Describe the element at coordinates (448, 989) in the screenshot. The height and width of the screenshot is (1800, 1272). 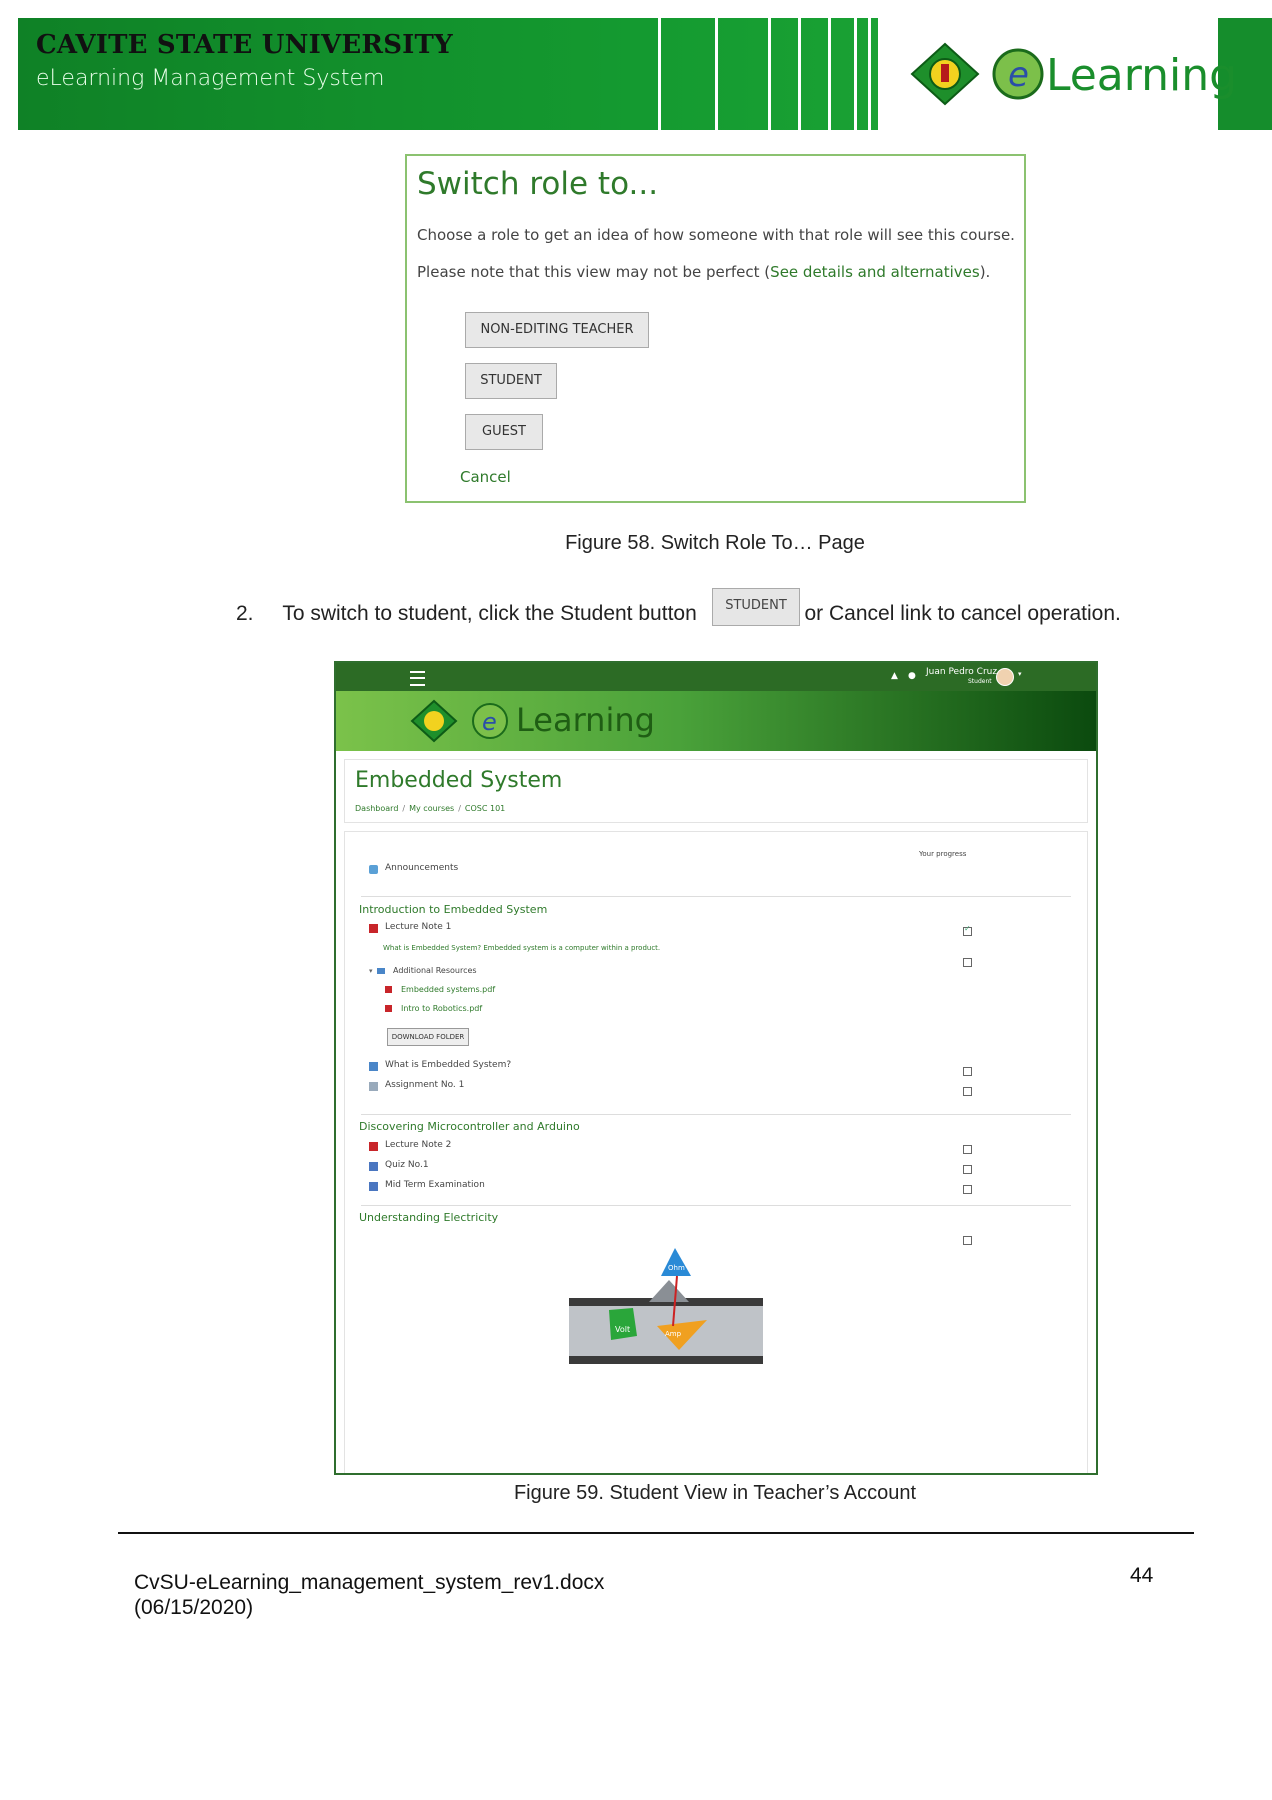
I see `file-link: Embedded systems.pdf` at that location.